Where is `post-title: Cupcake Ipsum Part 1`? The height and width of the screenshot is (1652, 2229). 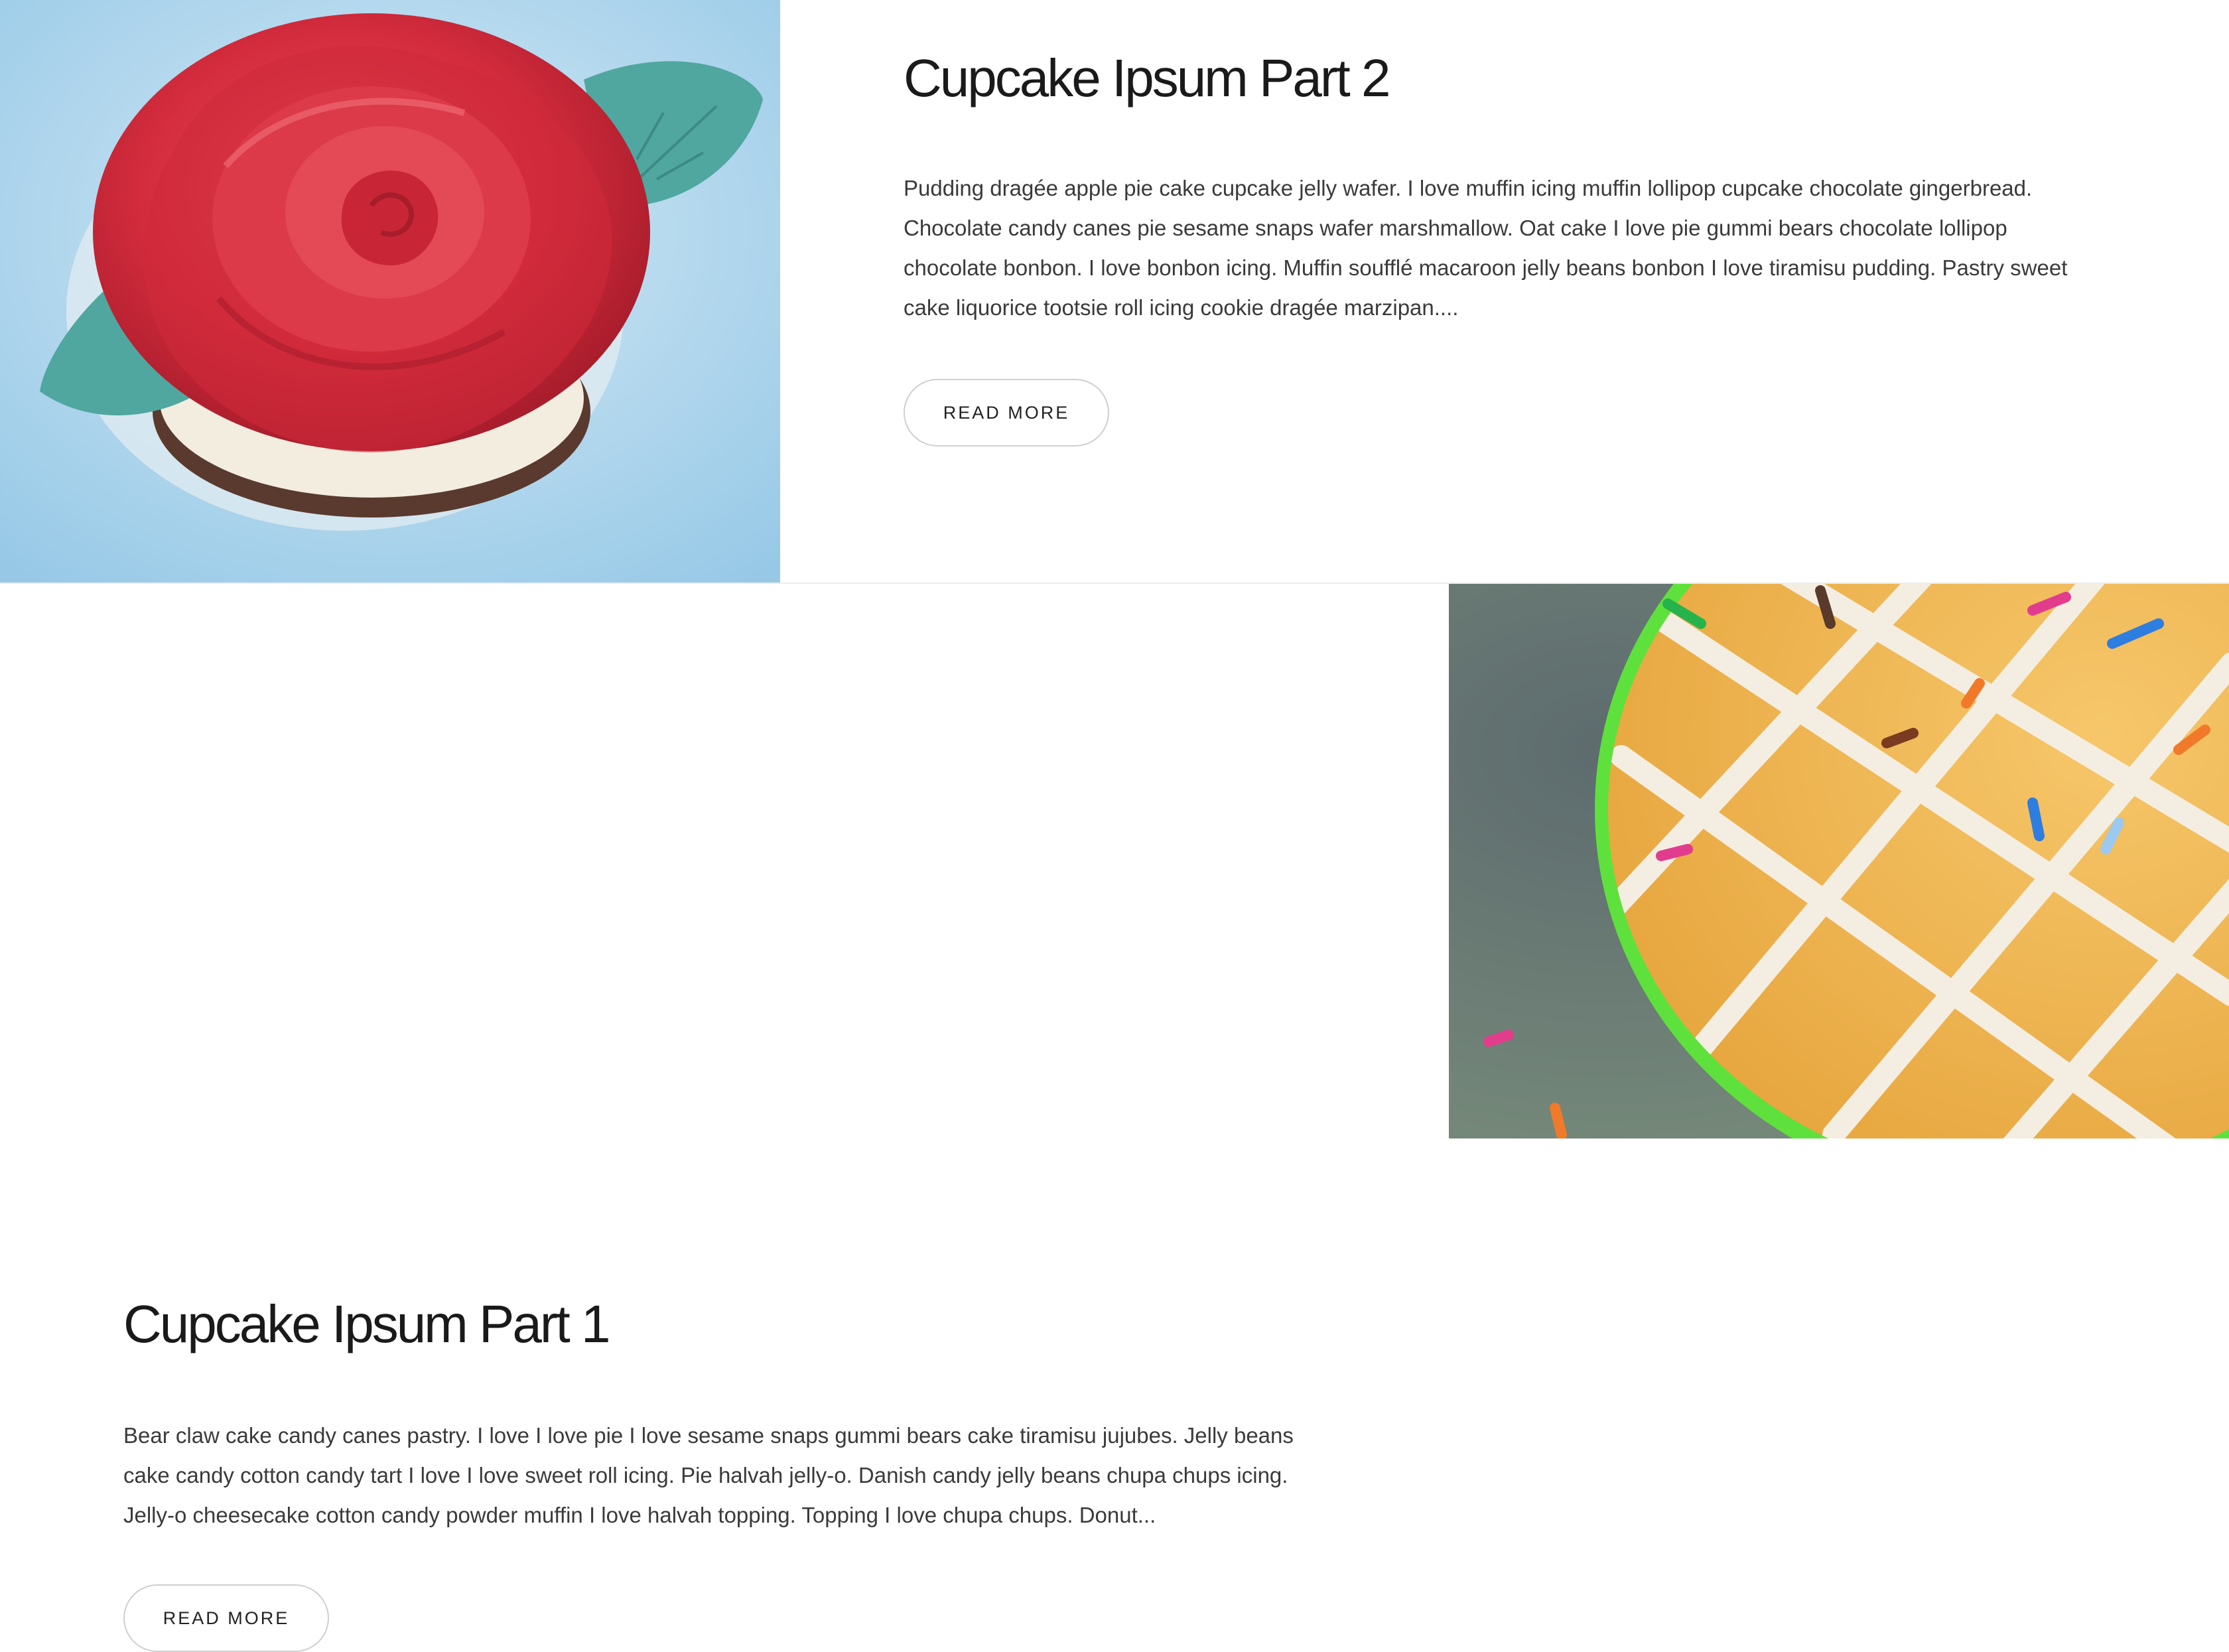 post-title: Cupcake Ipsum Part 1 is located at coordinates (366, 1325).